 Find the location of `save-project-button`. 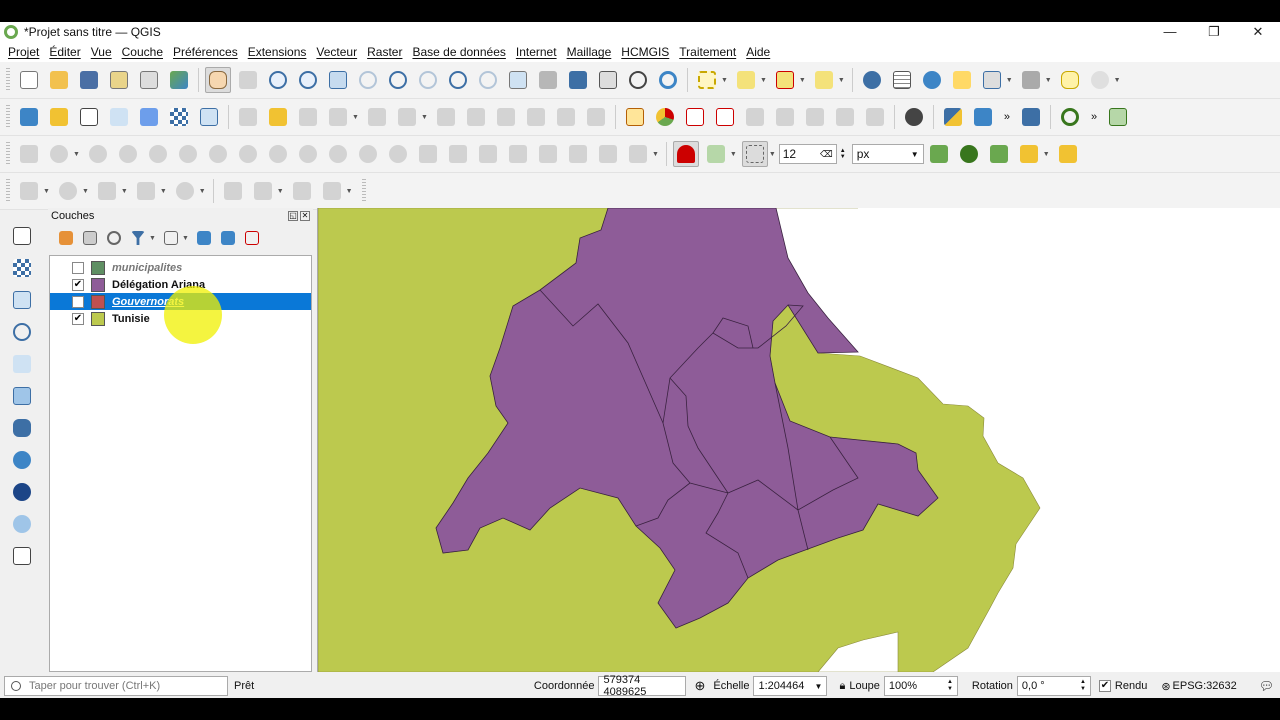

save-project-button is located at coordinates (89, 80).